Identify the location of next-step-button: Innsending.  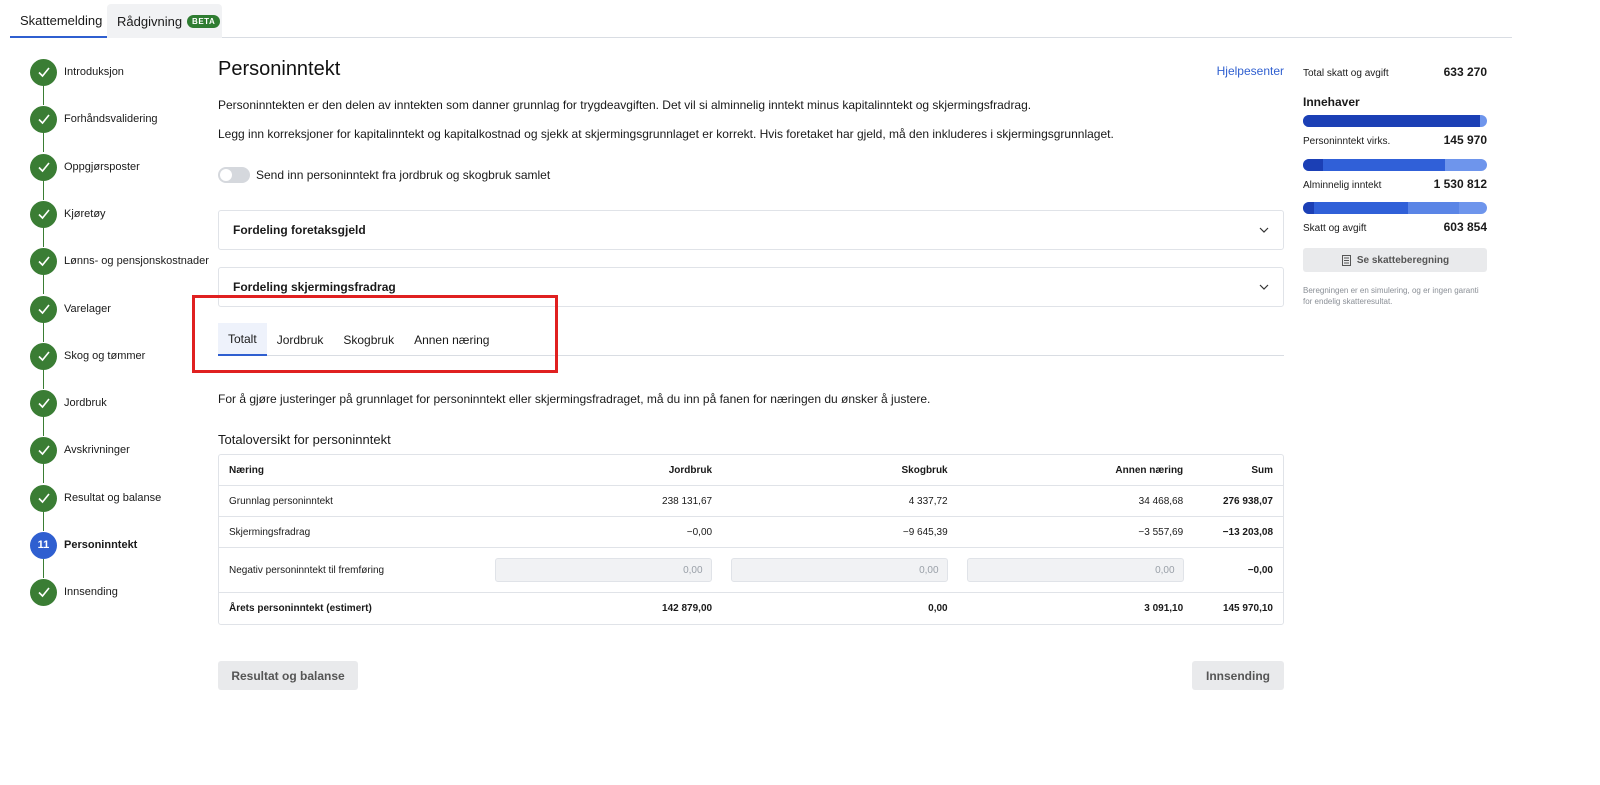
(1238, 675).